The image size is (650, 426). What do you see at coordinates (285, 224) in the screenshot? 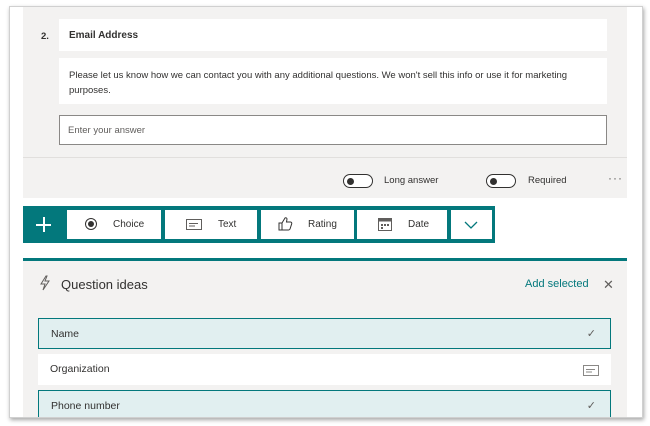
I see `rating-thumb-icon` at bounding box center [285, 224].